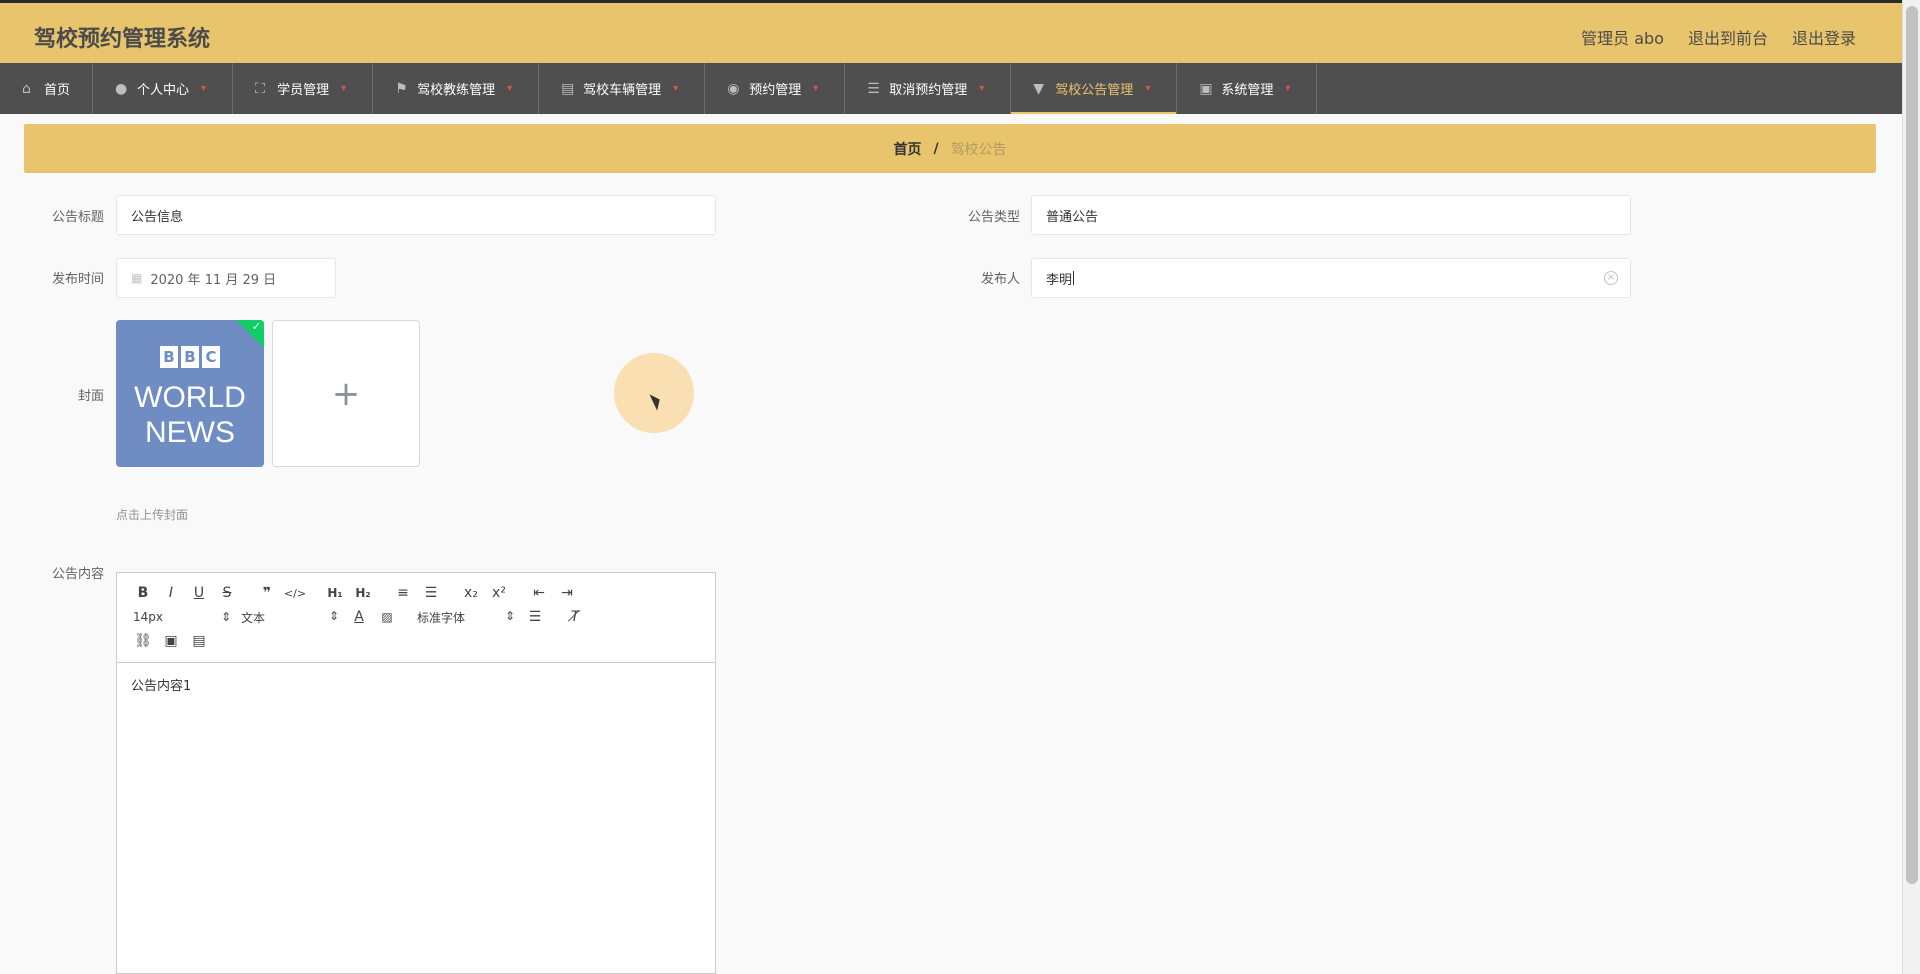  I want to click on date-label: 发布时间, so click(77, 279).